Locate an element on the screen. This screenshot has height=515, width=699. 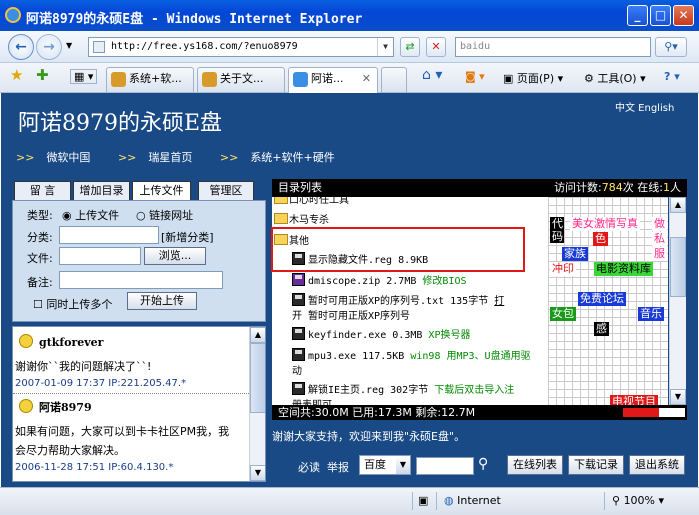
nav-link-microsoft: >> 微软中国 is located at coordinates (59, 157).